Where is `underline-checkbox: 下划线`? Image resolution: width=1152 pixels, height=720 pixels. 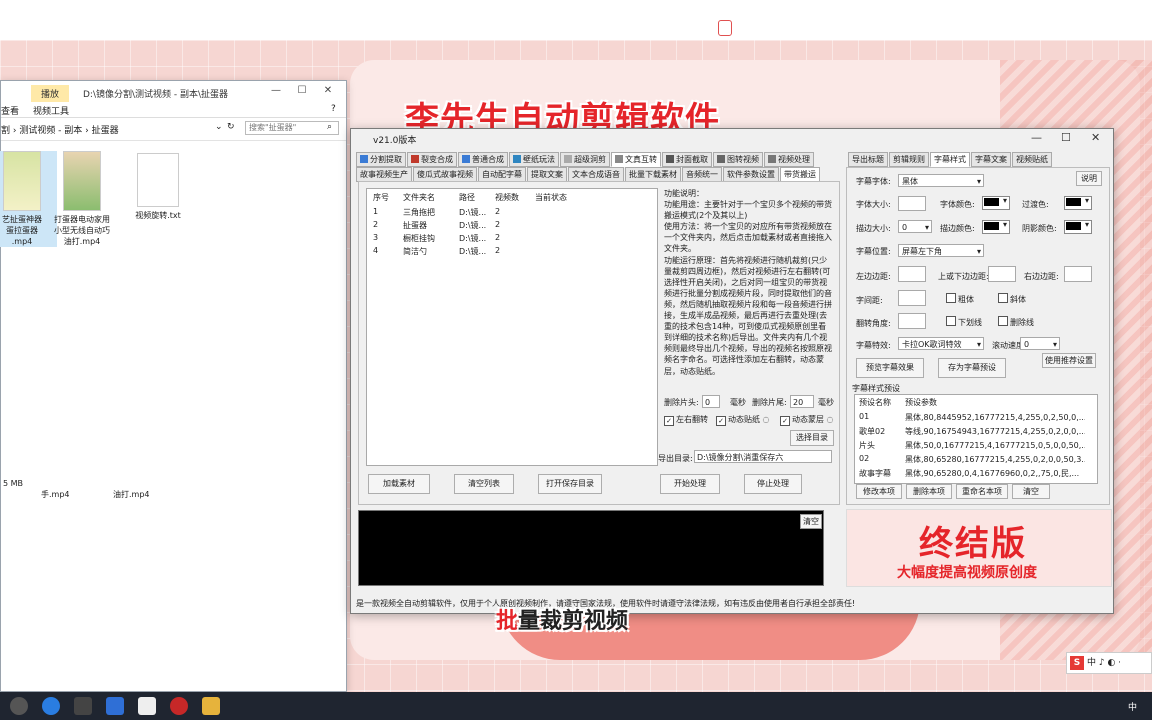
underline-checkbox: 下划线 is located at coordinates (964, 322).